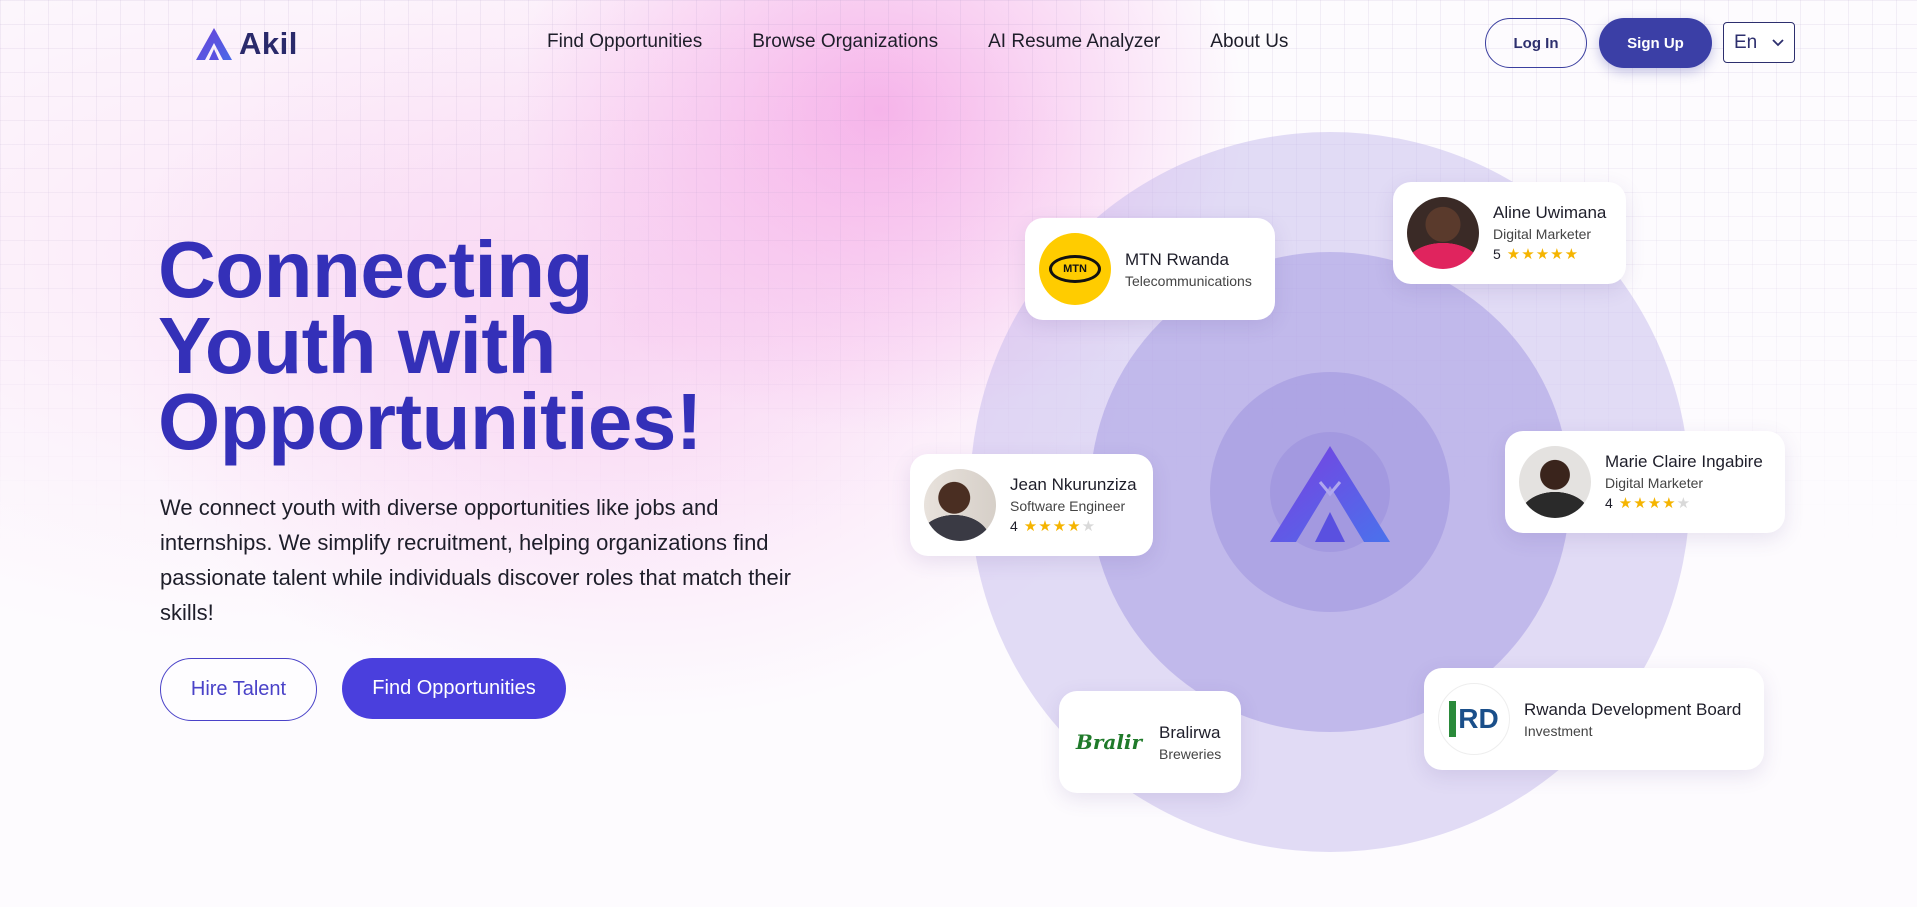  Describe the element at coordinates (454, 688) in the screenshot. I see `find-opportunities-button: Find Opportunities` at that location.